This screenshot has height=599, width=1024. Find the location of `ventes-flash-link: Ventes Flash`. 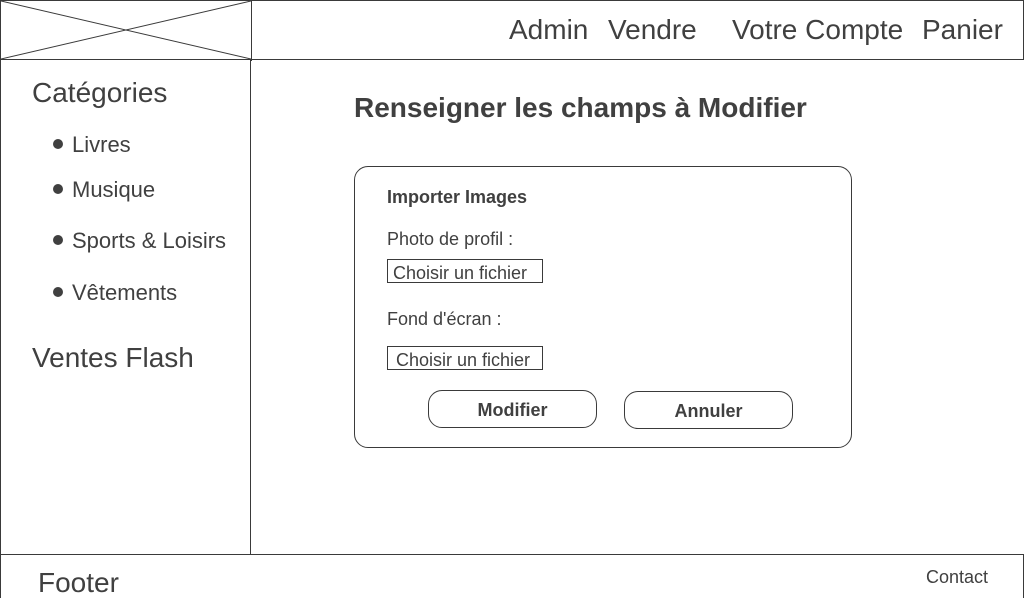

ventes-flash-link: Ventes Flash is located at coordinates (113, 358).